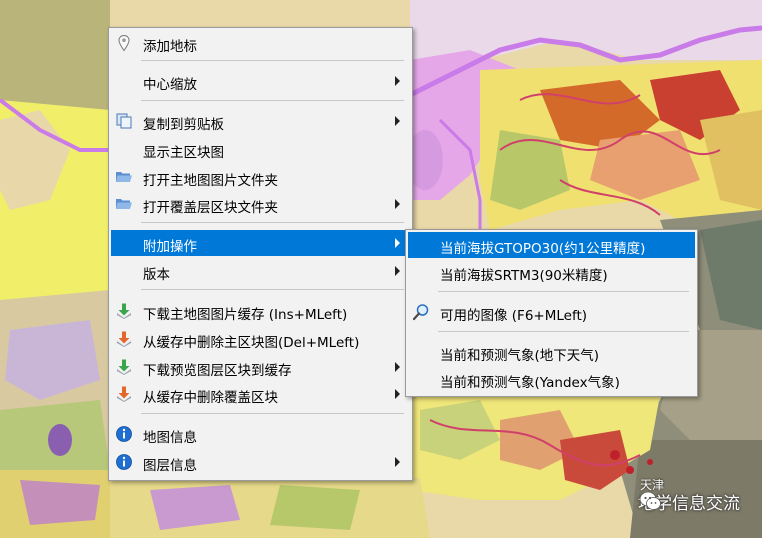 This screenshot has height=538, width=762. I want to click on menu-item-label: 从缓存中删除主区块图(Del+MLeft), so click(251, 343).